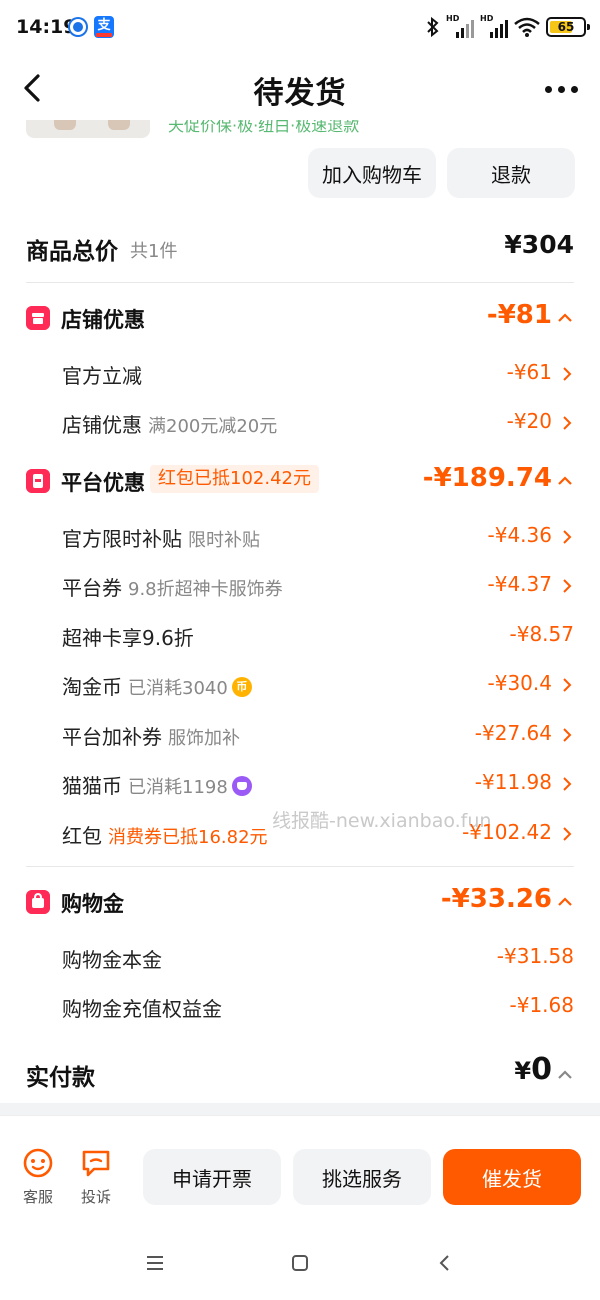  Describe the element at coordinates (38, 318) in the screenshot. I see `store-icon` at that location.